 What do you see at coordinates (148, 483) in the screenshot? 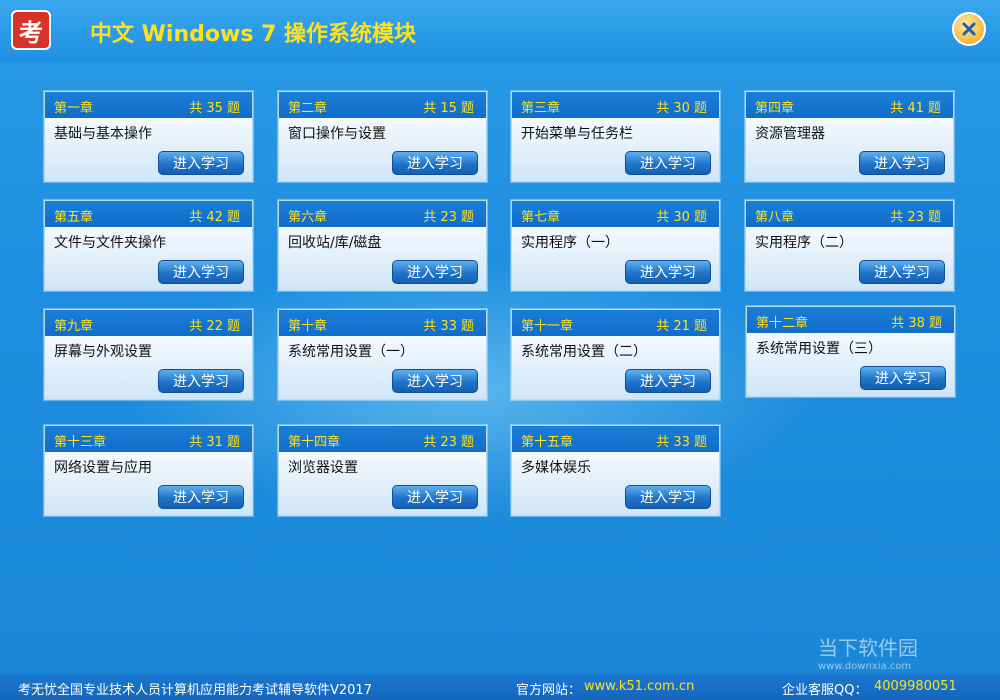
I see `chapter-body: 网络设置与应用 进入学习` at bounding box center [148, 483].